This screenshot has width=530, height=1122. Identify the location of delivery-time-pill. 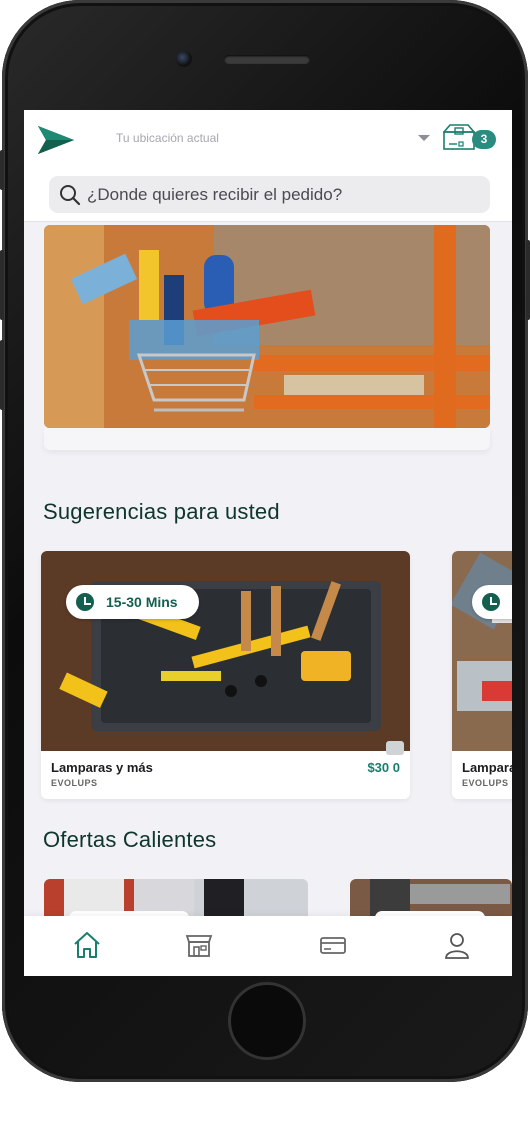
(492, 602).